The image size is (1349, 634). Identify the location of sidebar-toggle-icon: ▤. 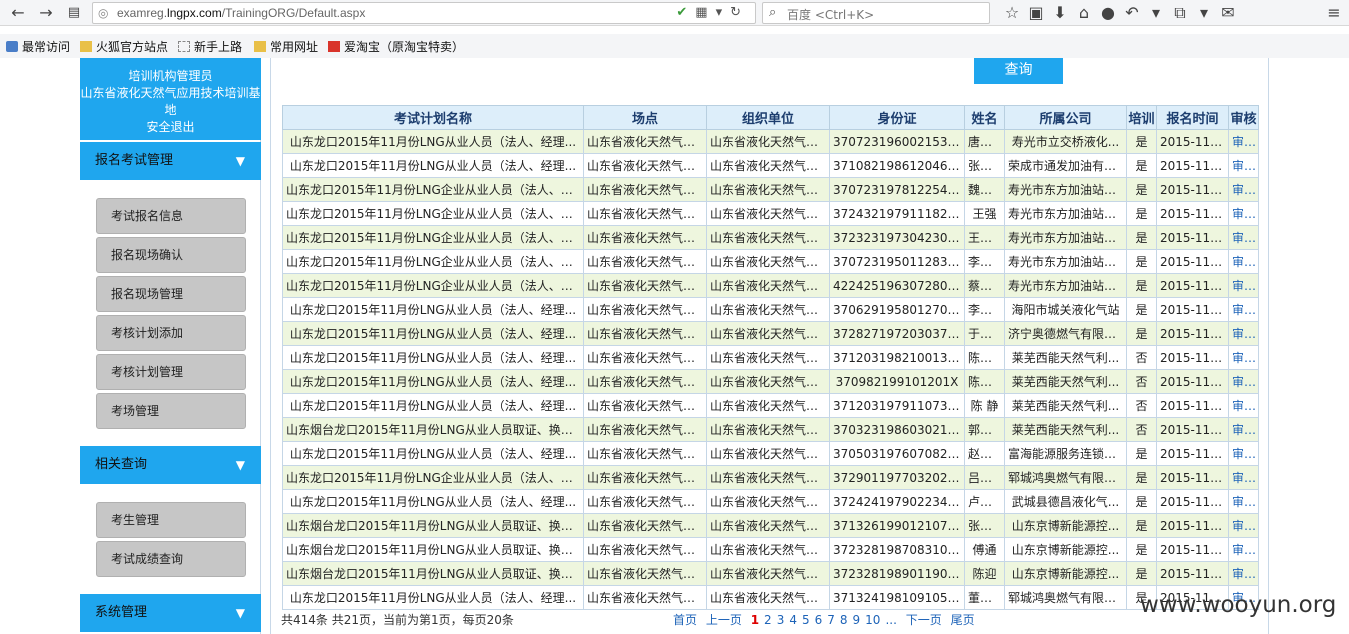
(74, 13).